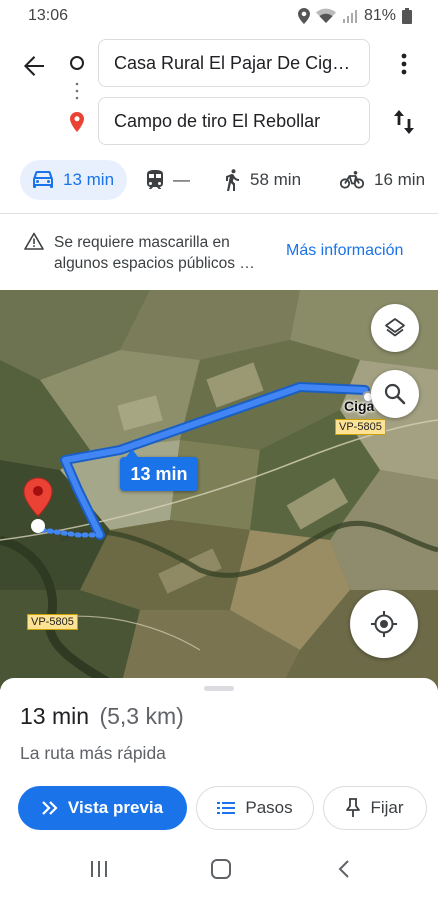 The height and width of the screenshot is (900, 438). What do you see at coordinates (226, 808) in the screenshot?
I see `list-icon` at bounding box center [226, 808].